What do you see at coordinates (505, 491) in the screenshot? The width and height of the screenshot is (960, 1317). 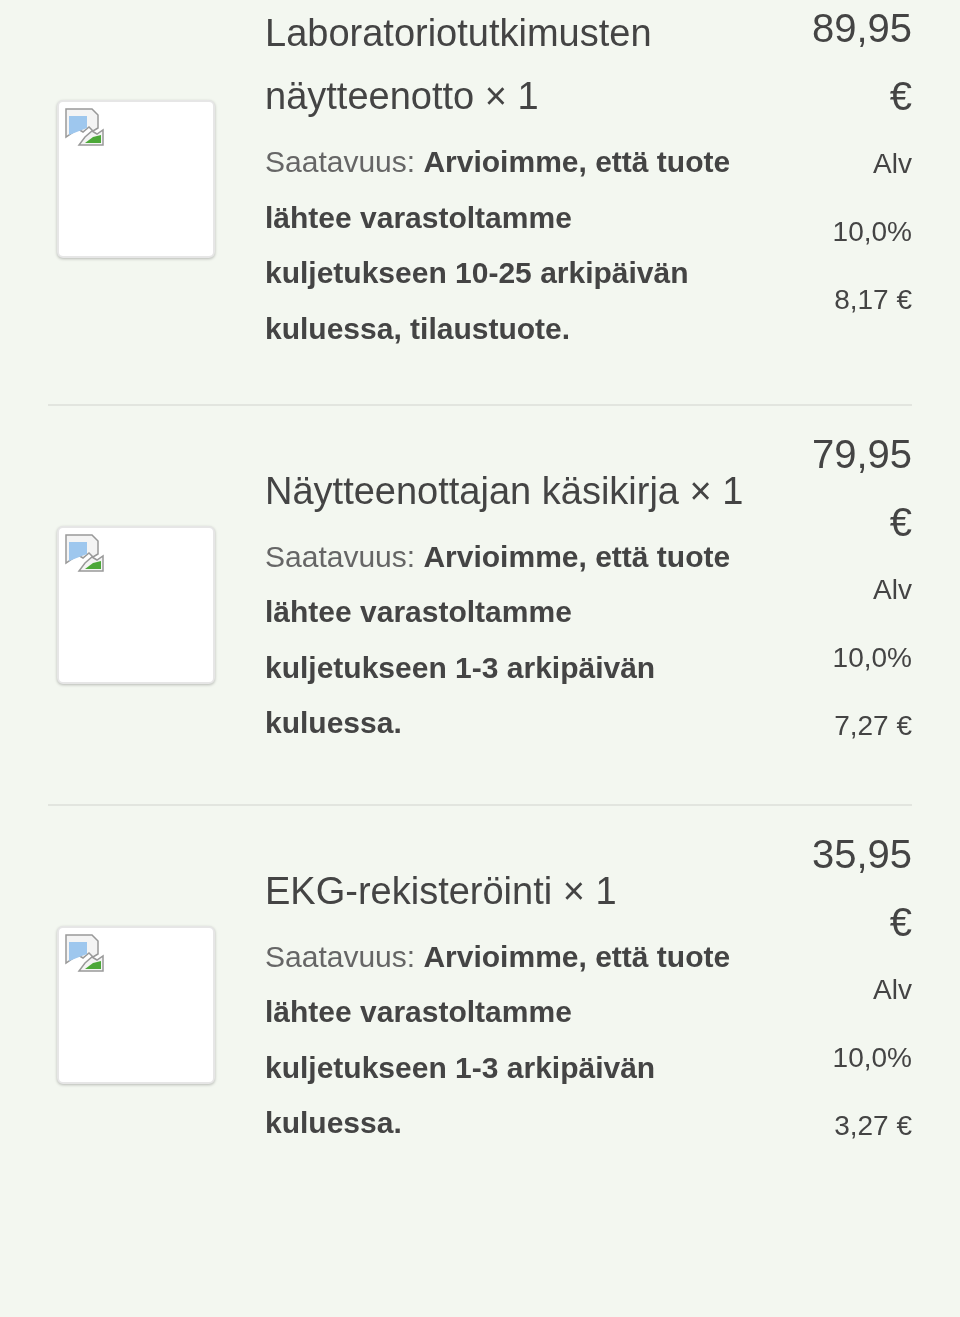 I see `product-title: Näytteenottajan käsikirja × 1` at bounding box center [505, 491].